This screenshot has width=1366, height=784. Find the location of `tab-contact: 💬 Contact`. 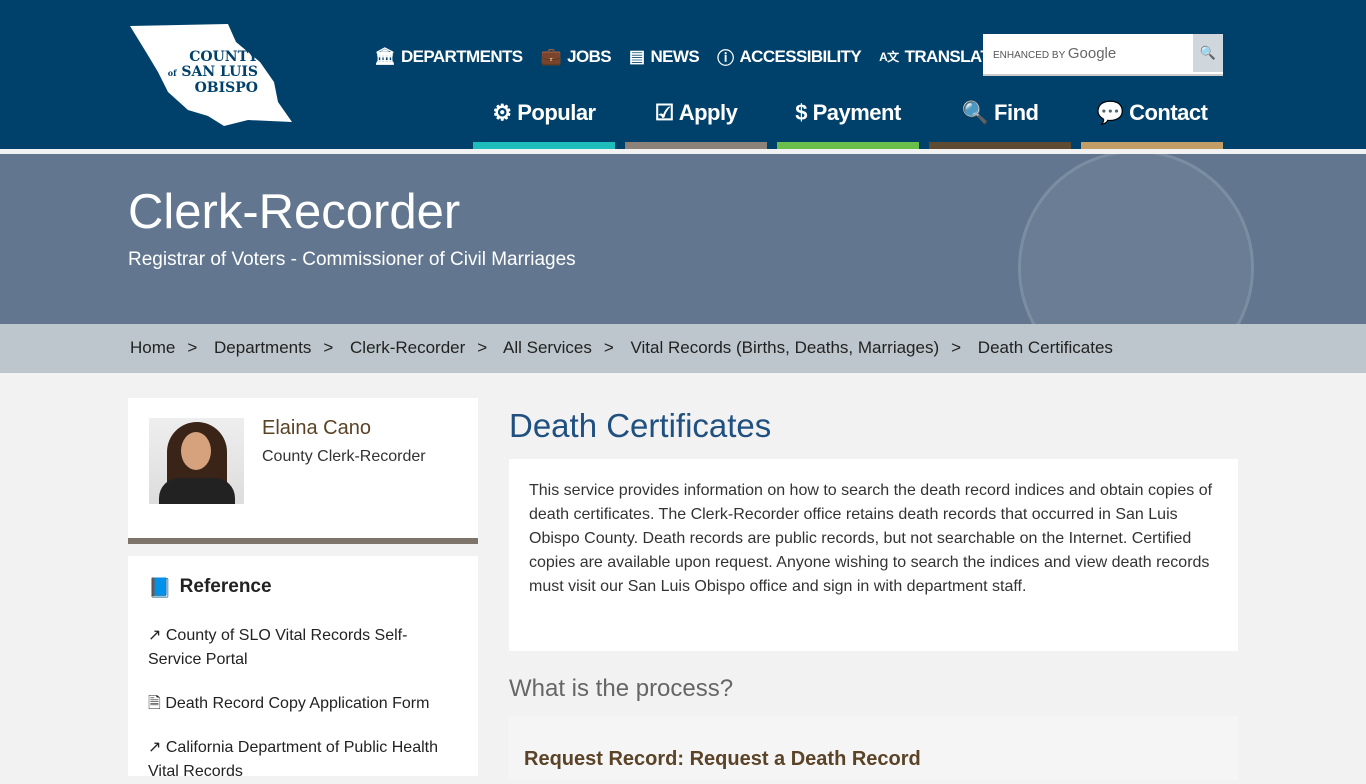

tab-contact: 💬 Contact is located at coordinates (1152, 124).